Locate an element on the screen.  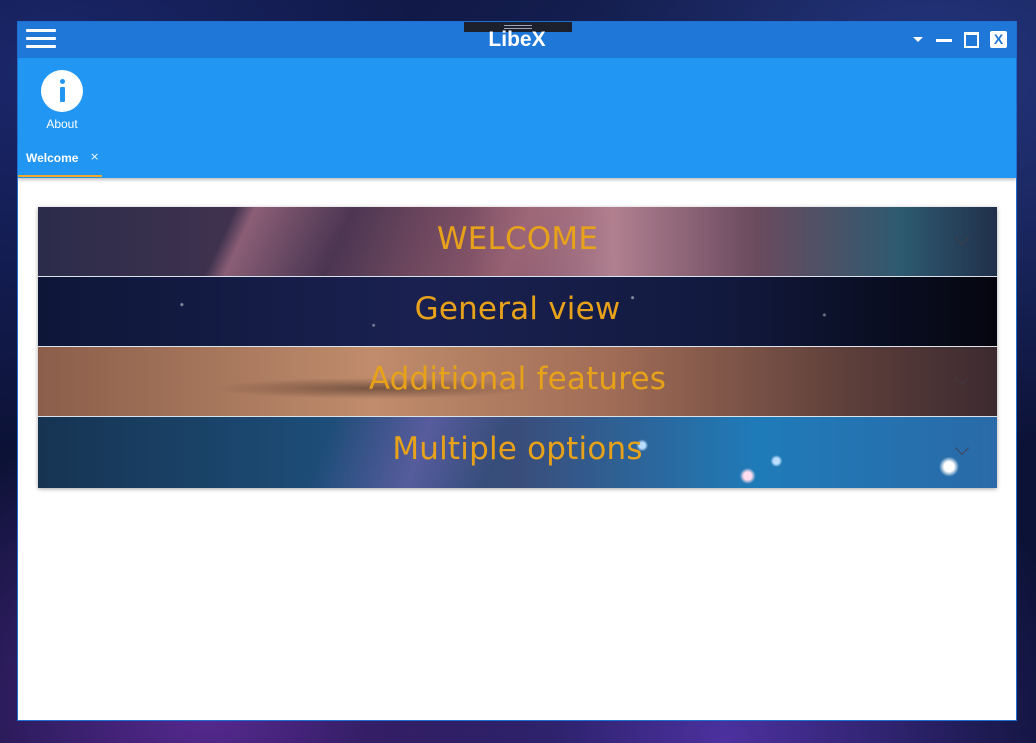
tab-welcome: Welcome × is located at coordinates (60, 159).